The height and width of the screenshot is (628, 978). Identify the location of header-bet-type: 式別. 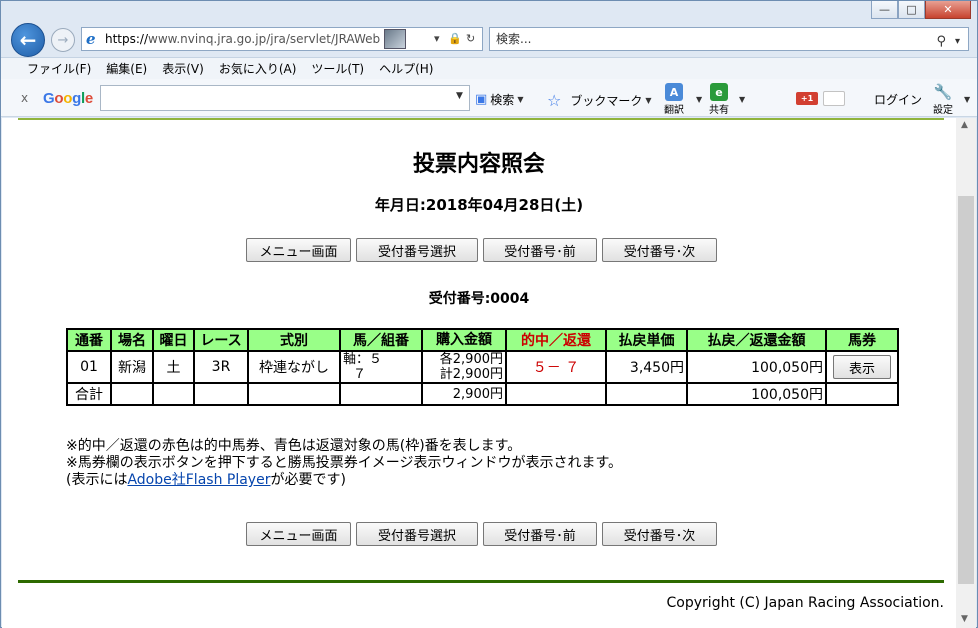
(294, 340).